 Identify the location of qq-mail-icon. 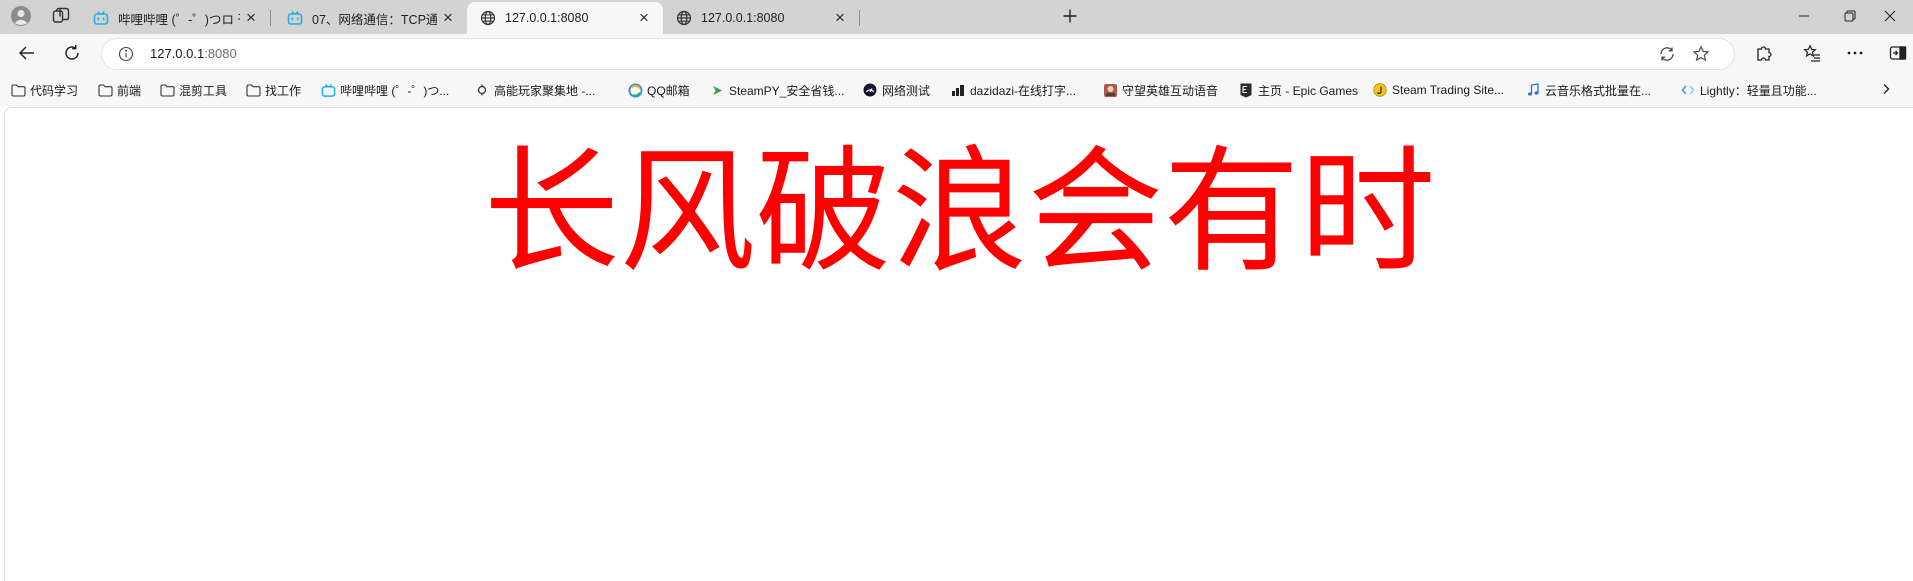
(635, 90).